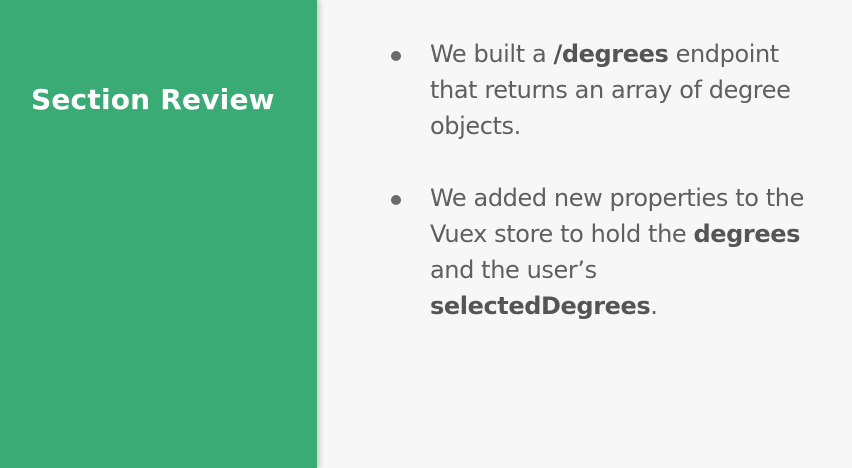  What do you see at coordinates (634, 126) in the screenshot?
I see `bullet-line: objects.` at bounding box center [634, 126].